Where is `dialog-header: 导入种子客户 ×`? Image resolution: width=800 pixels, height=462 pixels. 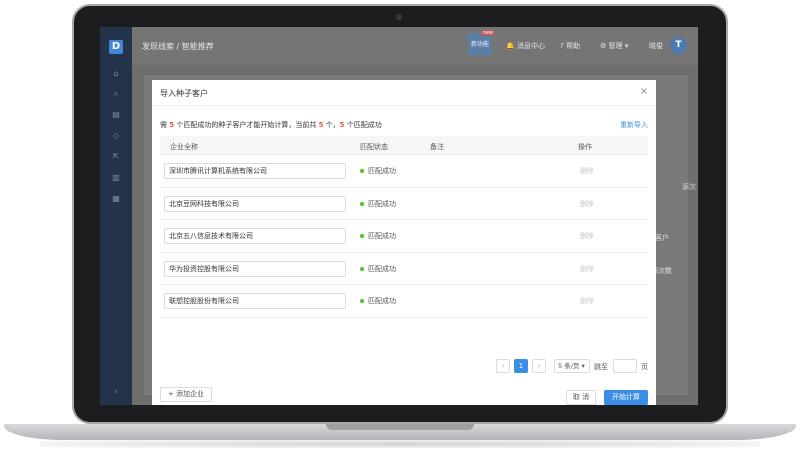 dialog-header: 导入种子客户 × is located at coordinates (404, 93).